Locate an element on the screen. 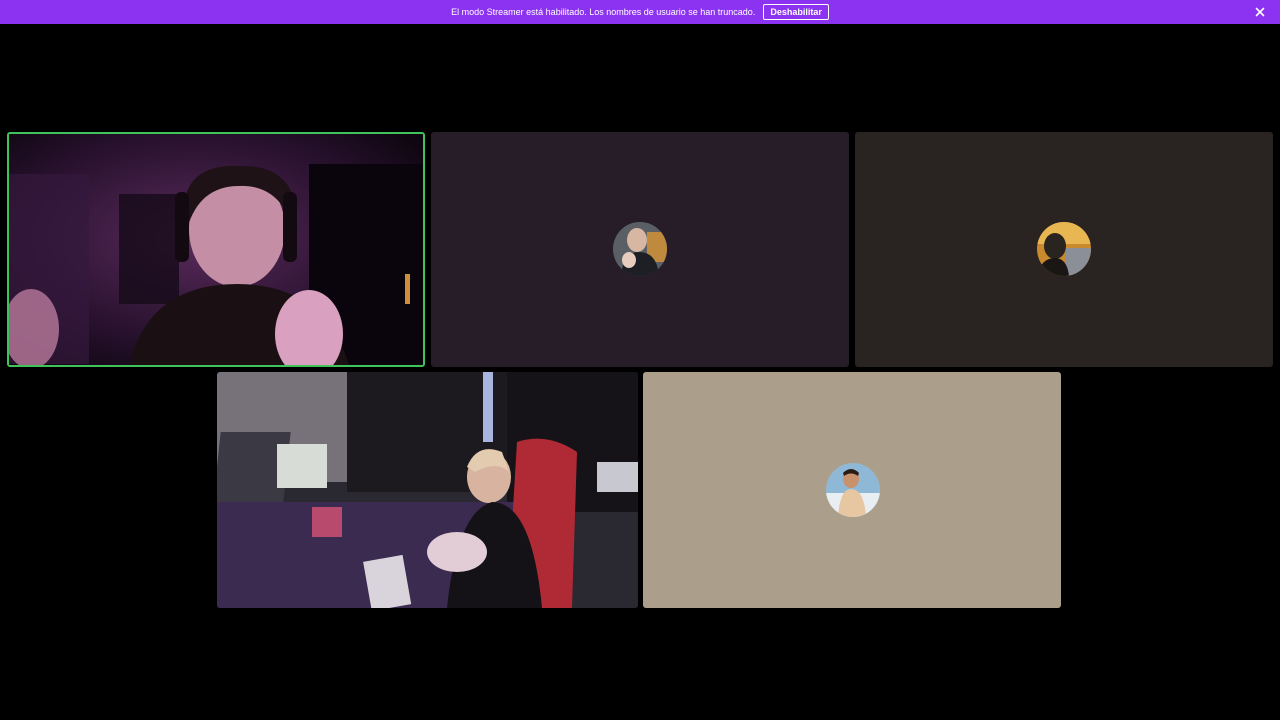  disable-streamer-mode-button: Deshabilitar is located at coordinates (796, 12).